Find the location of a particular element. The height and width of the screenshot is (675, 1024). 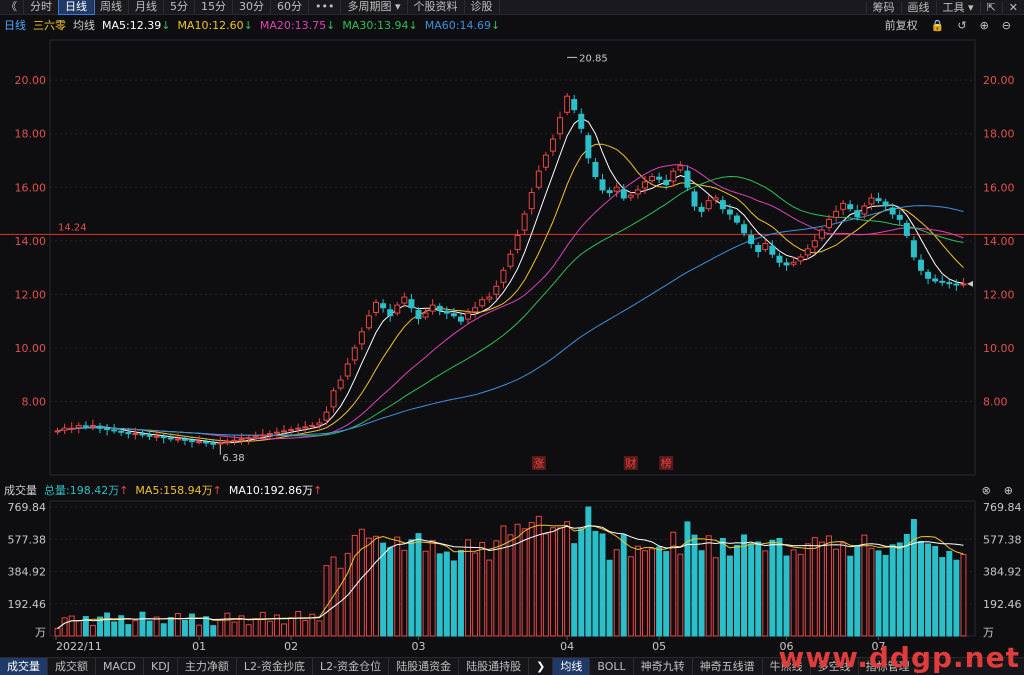

event-marker-label: 榜 is located at coordinates (666, 463).